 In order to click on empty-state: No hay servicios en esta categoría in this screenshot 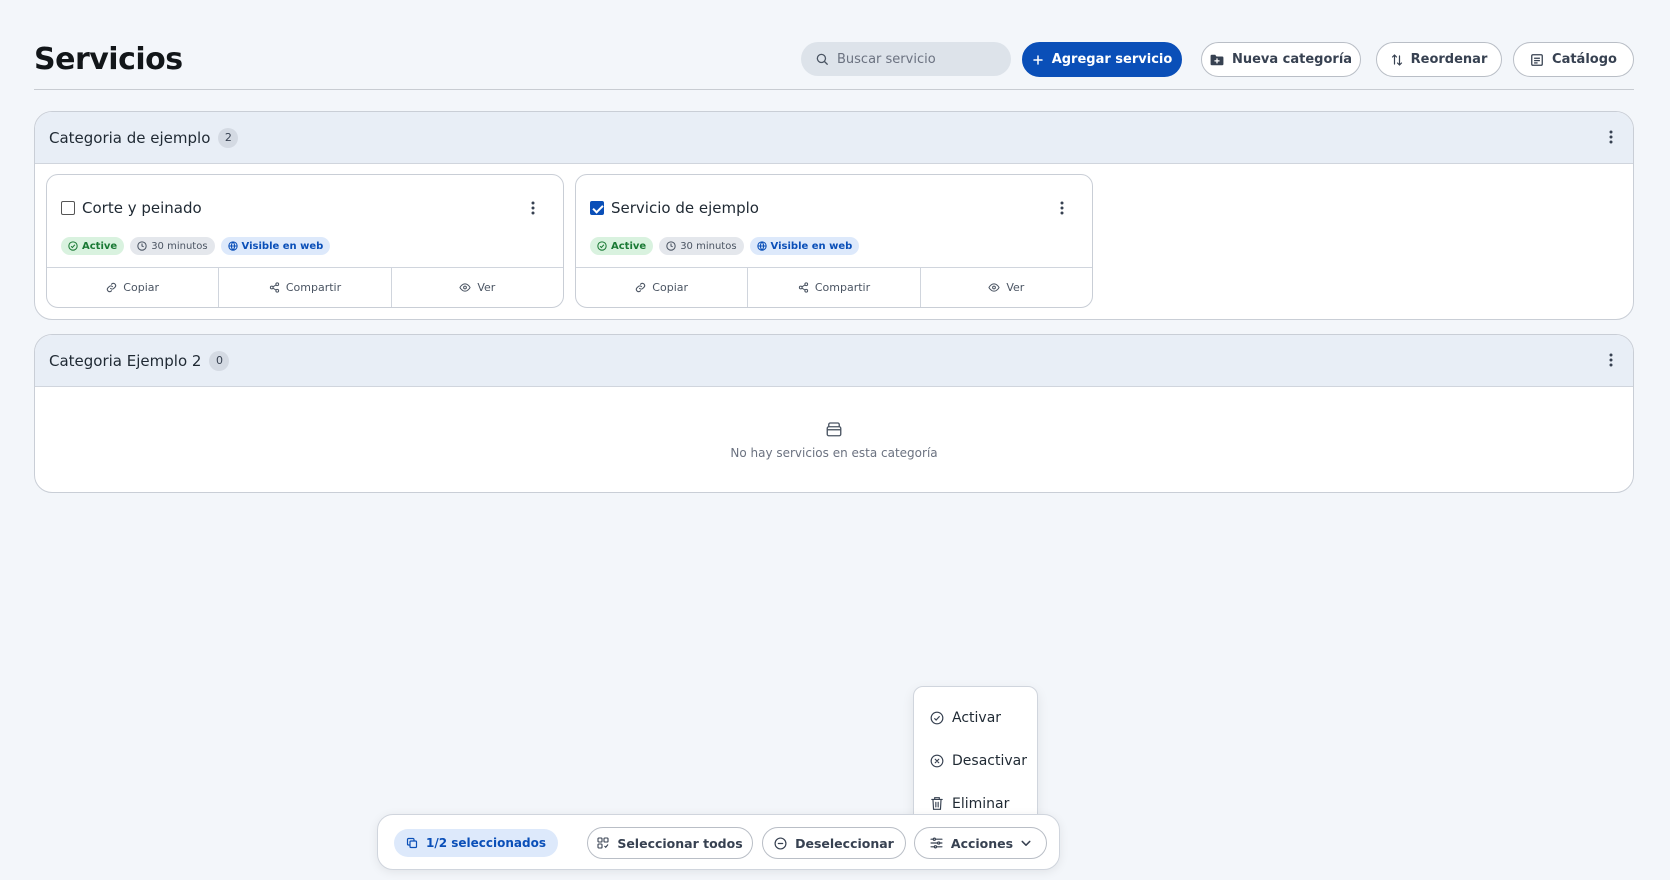, I will do `click(834, 439)`.